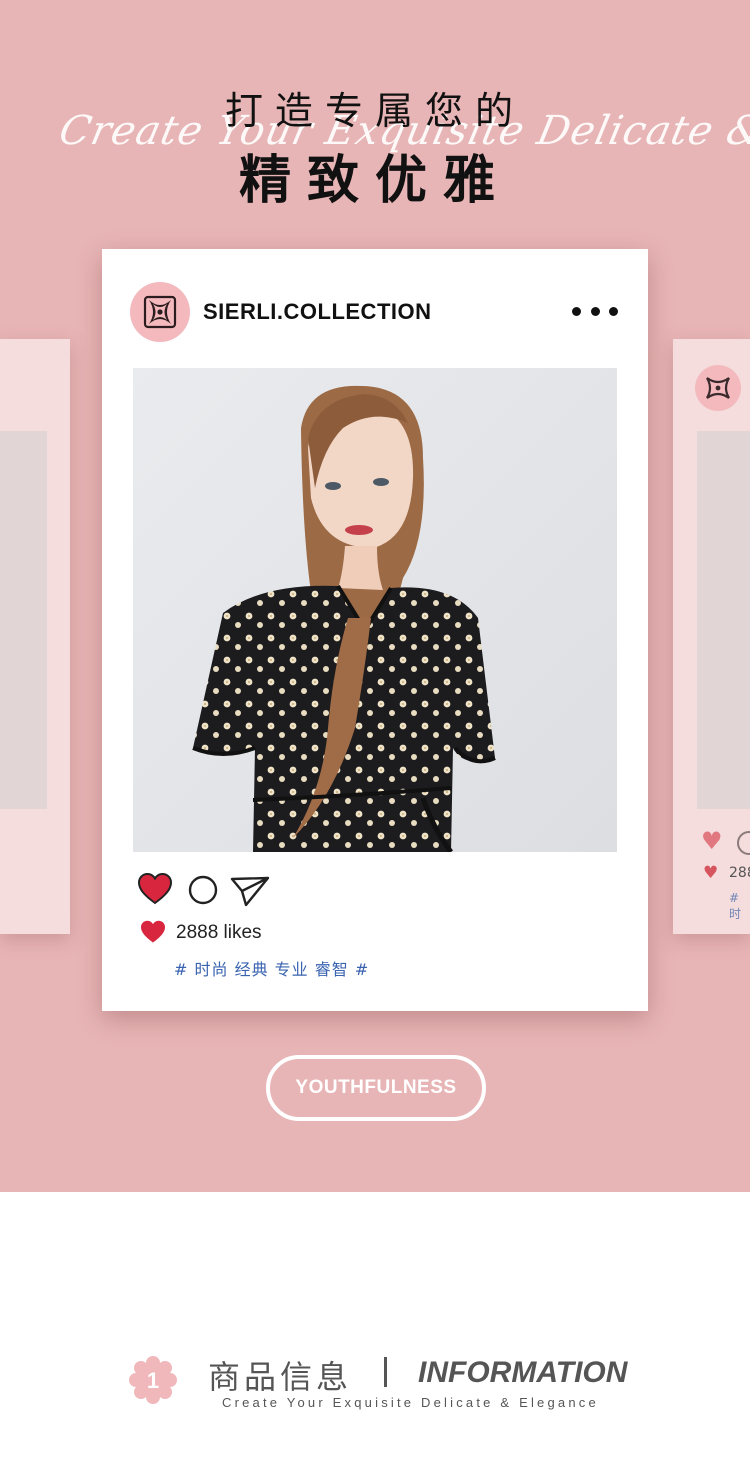 Image resolution: width=750 pixels, height=1461 pixels. What do you see at coordinates (155, 890) in the screenshot?
I see `heart-icon` at bounding box center [155, 890].